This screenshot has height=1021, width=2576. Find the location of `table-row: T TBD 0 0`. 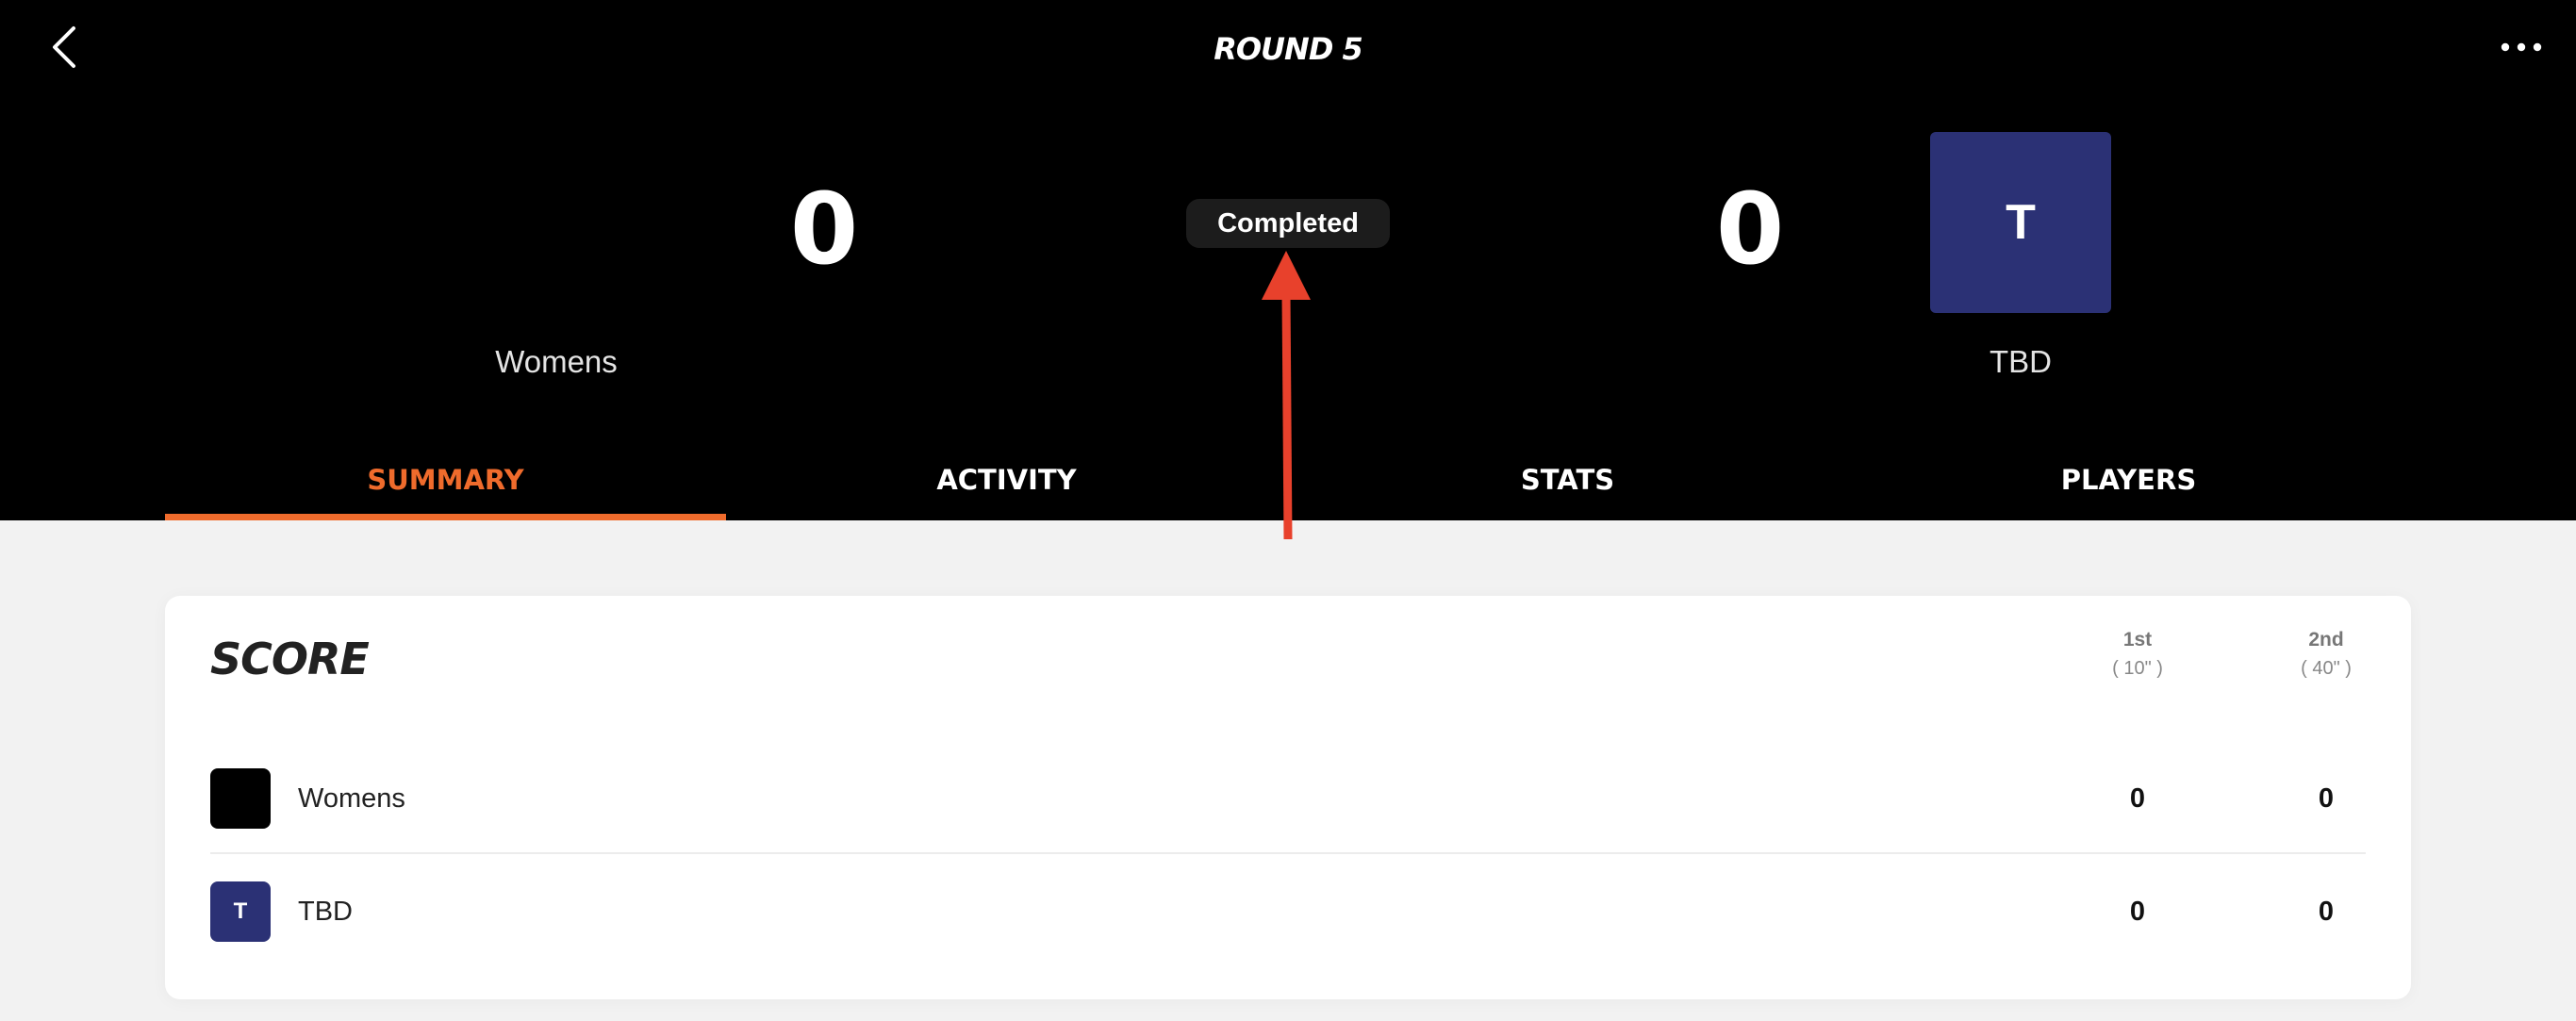

table-row: T TBD 0 0 is located at coordinates (1288, 911).